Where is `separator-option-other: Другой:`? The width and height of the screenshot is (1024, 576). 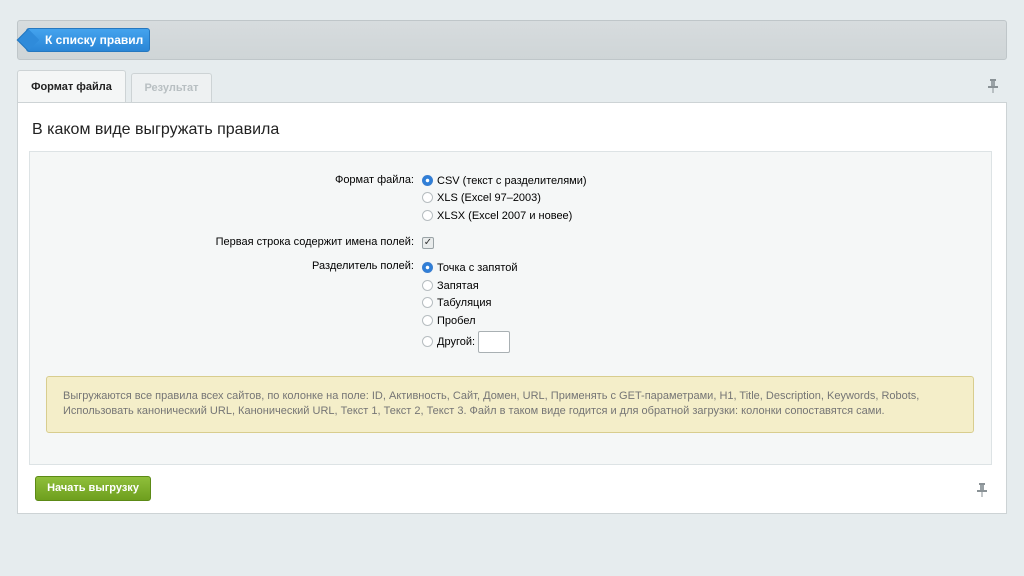
separator-option-other: Другой: is located at coordinates (466, 342).